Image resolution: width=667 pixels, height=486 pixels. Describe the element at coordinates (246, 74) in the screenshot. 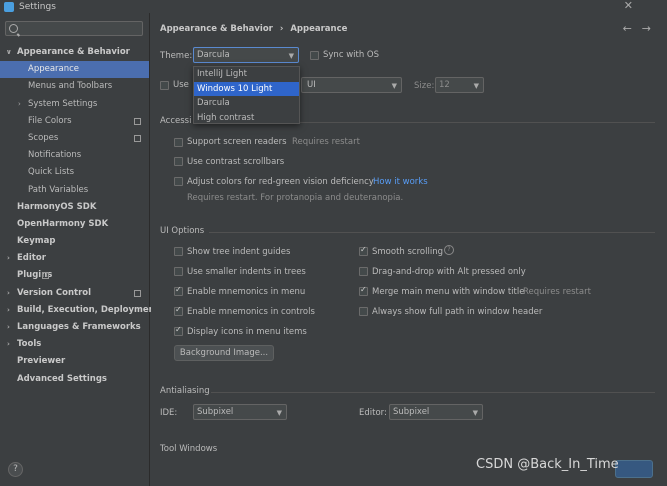

I see `theme-option: IntelliJ Light` at that location.